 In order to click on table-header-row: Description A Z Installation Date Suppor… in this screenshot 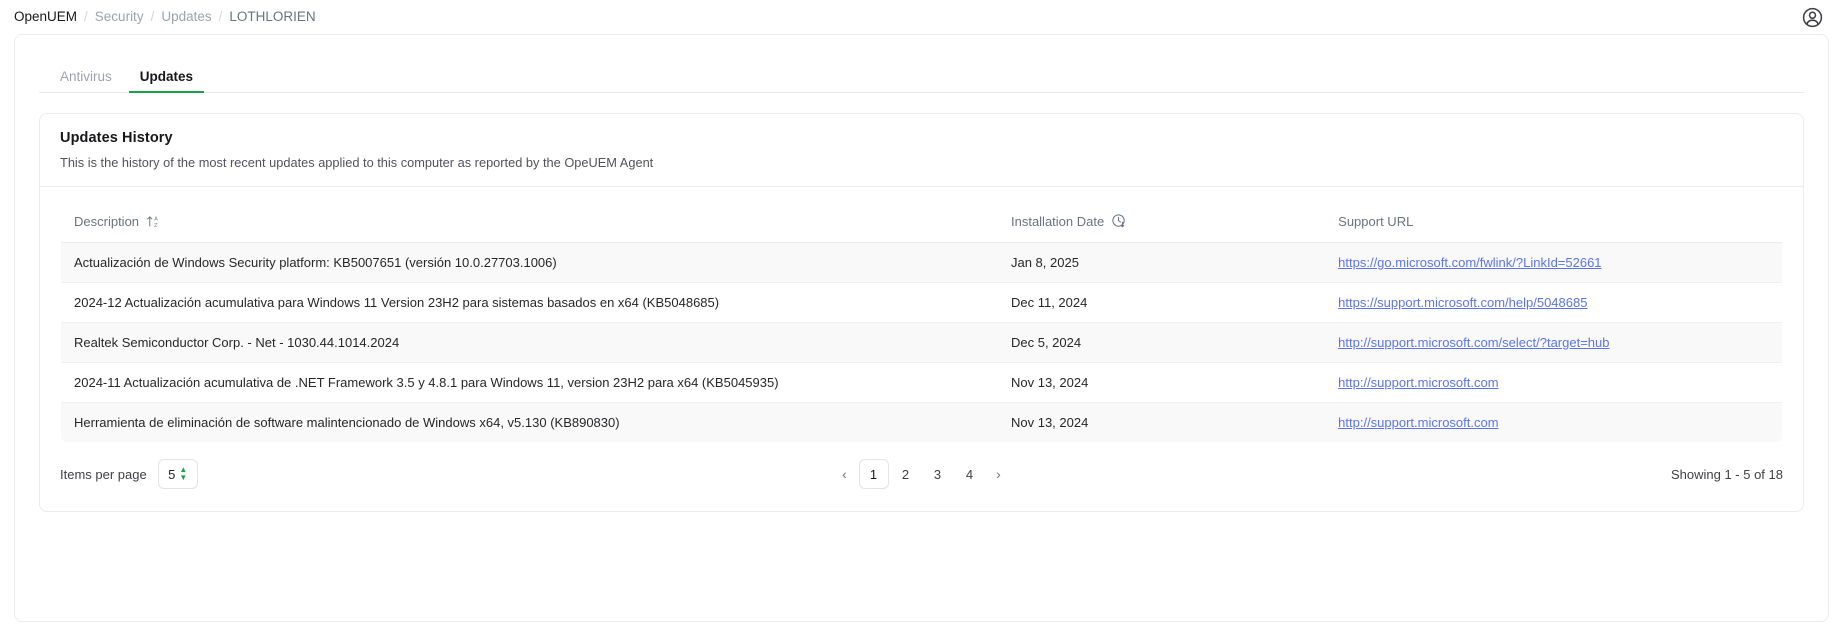, I will do `click(921, 221)`.